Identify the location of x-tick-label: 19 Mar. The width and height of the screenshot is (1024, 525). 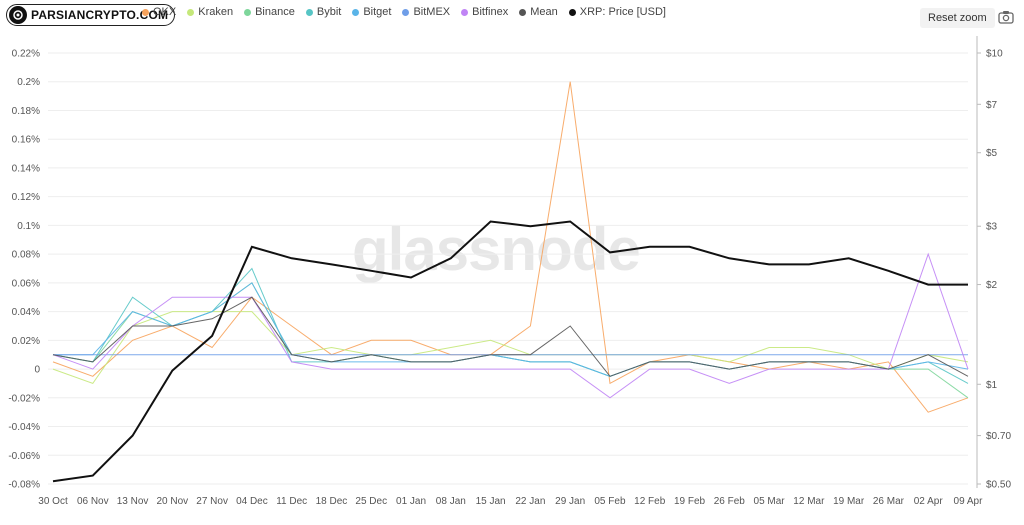
(849, 501).